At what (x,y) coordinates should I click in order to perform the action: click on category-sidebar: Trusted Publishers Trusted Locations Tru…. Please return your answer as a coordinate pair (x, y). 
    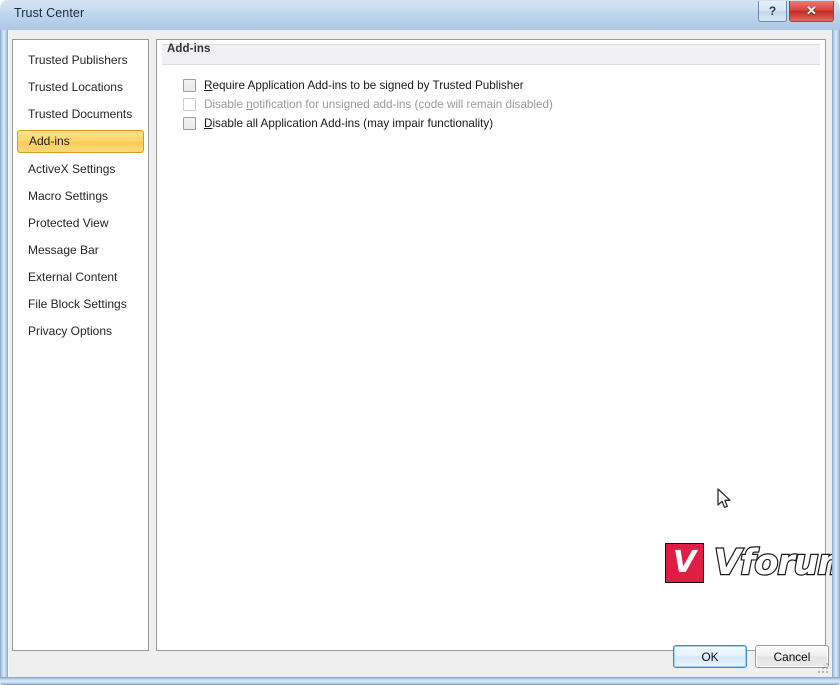
    Looking at the image, I should click on (80, 345).